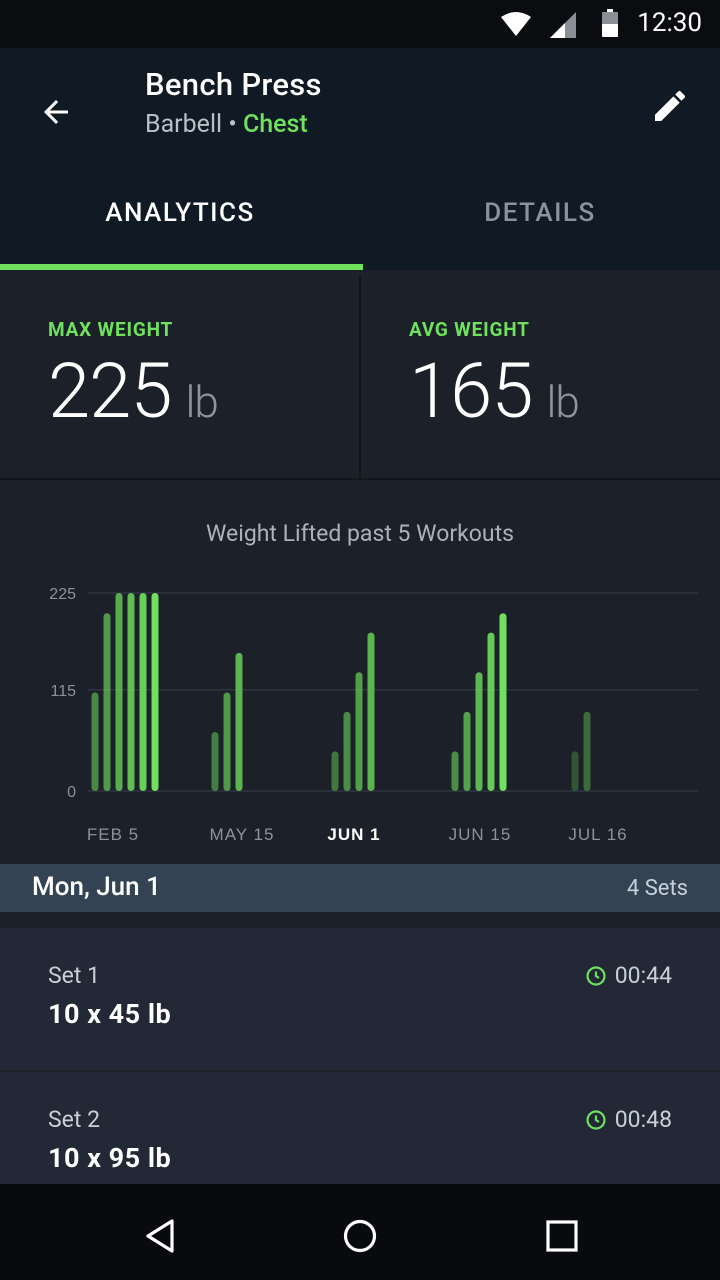  I want to click on day-header: Mon, Jun 1 4 Sets, so click(360, 888).